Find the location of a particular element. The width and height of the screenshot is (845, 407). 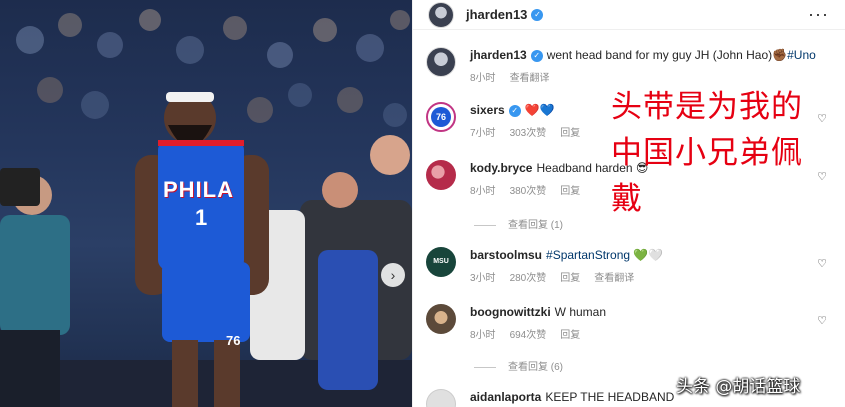

caption-time: 8小时 is located at coordinates (483, 78).